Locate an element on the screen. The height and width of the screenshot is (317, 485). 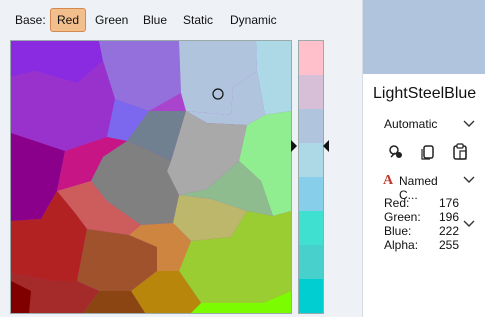
action-icons is located at coordinates (432, 152).